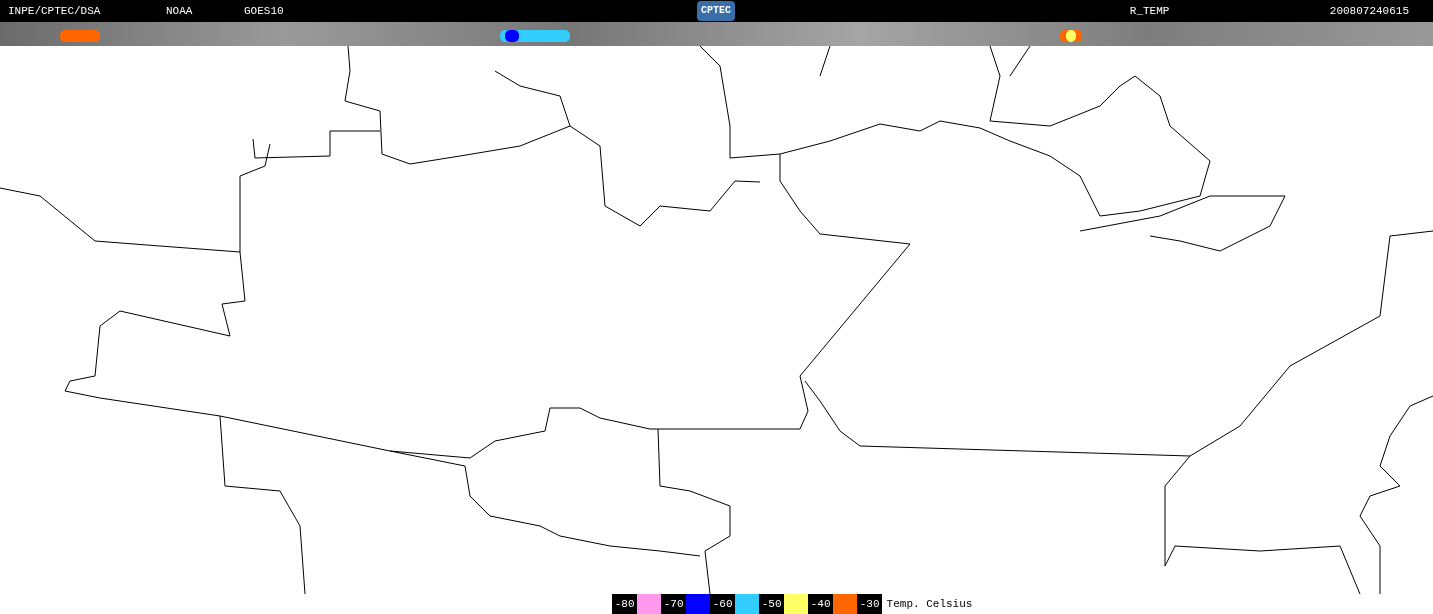  Describe the element at coordinates (1150, 11) in the screenshot. I see `product-label: R_TEMP` at that location.